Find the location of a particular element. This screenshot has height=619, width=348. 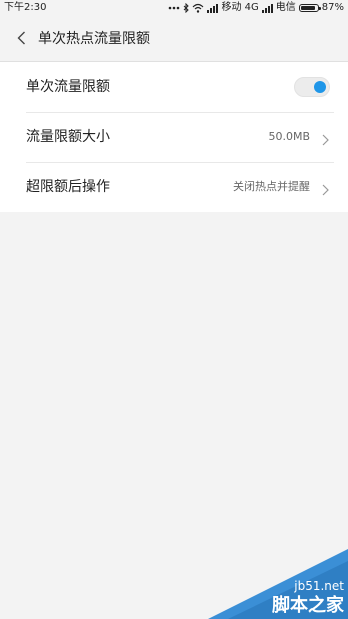

back-button is located at coordinates (21, 39).